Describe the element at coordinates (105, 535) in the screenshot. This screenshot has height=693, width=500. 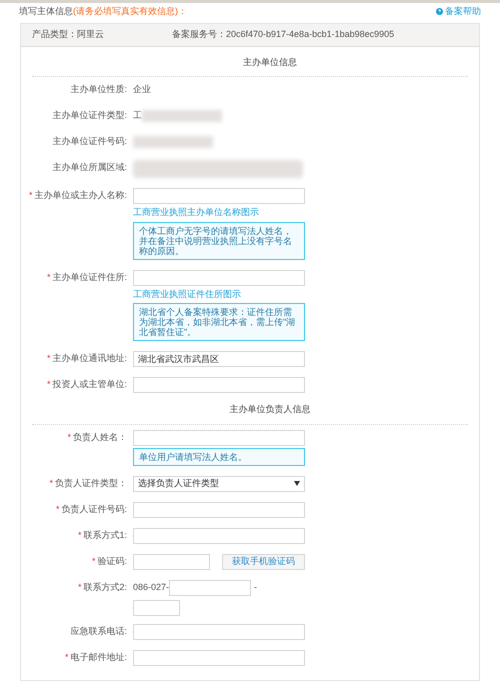
I see `field-label: 联系方式1:` at that location.